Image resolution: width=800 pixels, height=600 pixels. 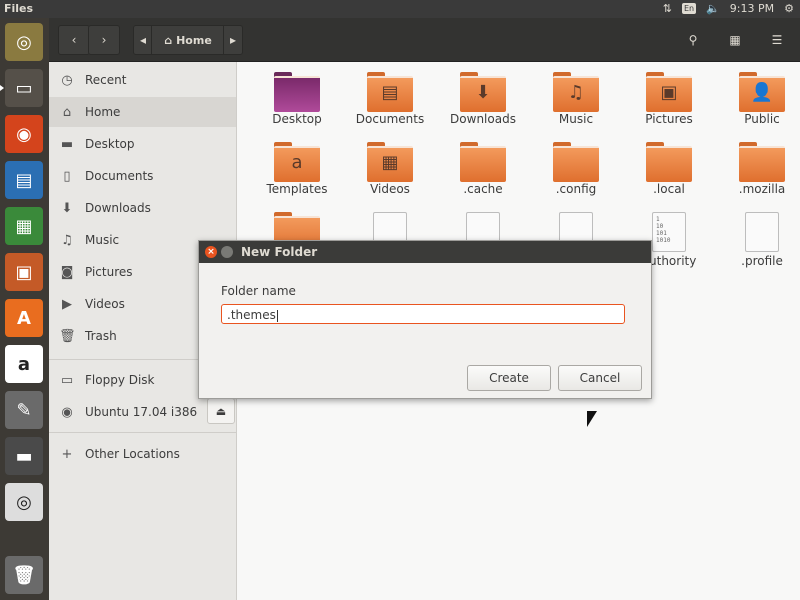 I want to click on file-item: Desktop, so click(x=297, y=99).